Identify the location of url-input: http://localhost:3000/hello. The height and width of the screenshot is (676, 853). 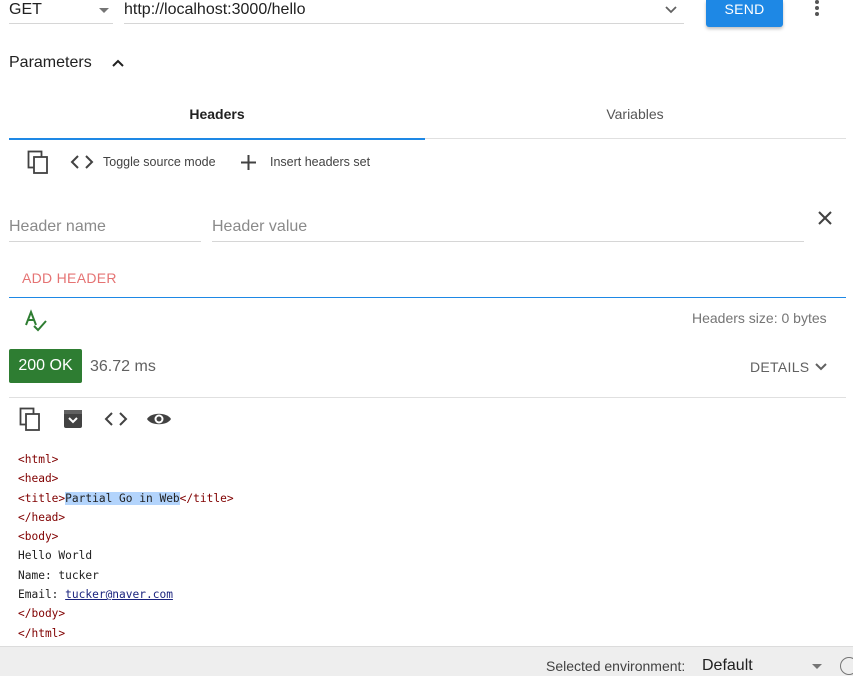
(404, 12).